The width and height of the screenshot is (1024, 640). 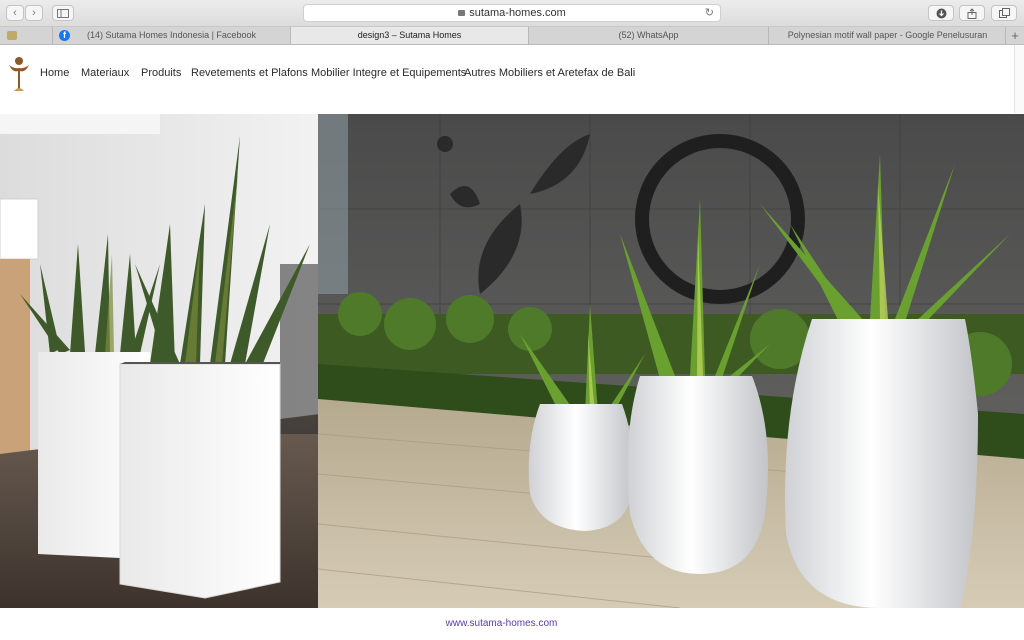 I want to click on chevron-left-icon: ‹, so click(x=15, y=13).